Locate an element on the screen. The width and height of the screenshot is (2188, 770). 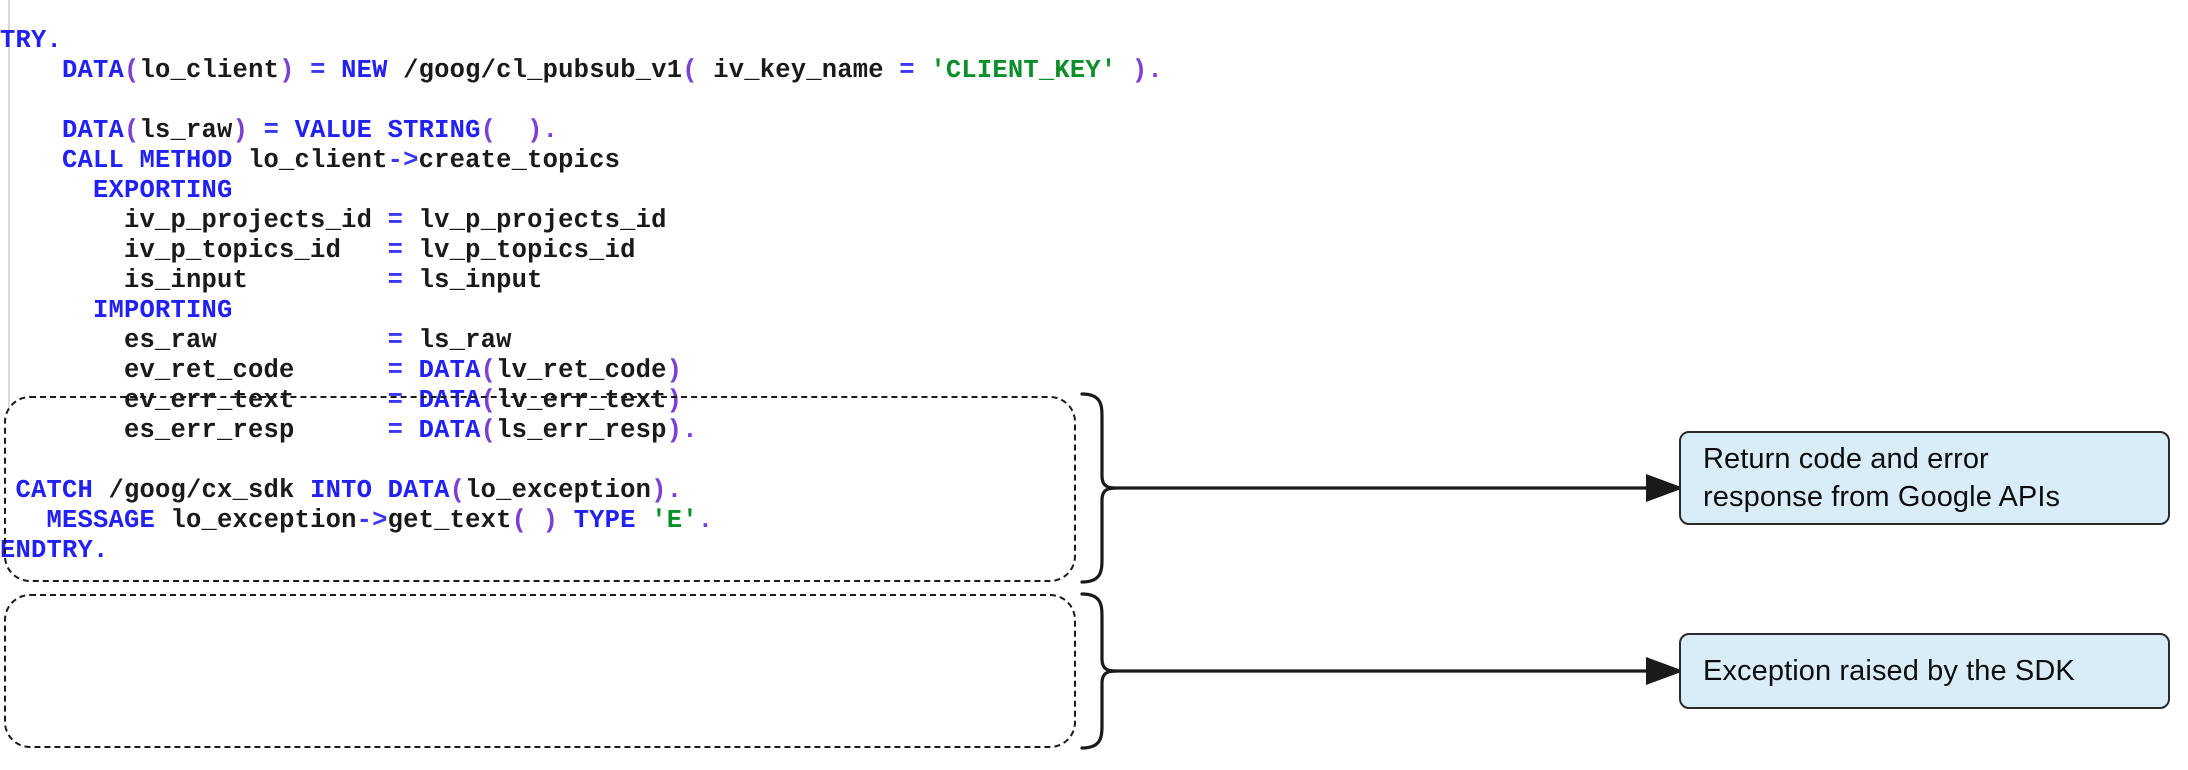
line-exporting: EXPORTING is located at coordinates (600, 191).